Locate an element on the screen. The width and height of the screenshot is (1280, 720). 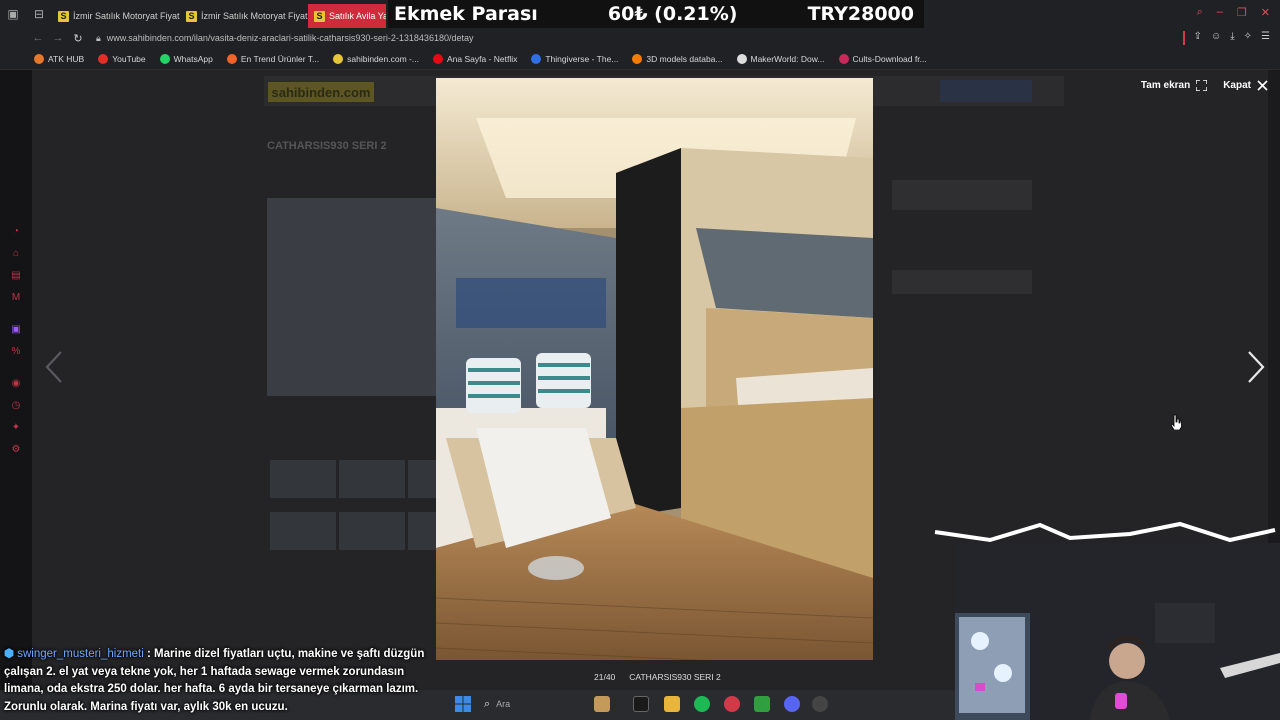
bookmark-item: ATK HUB is located at coordinates (59, 58).